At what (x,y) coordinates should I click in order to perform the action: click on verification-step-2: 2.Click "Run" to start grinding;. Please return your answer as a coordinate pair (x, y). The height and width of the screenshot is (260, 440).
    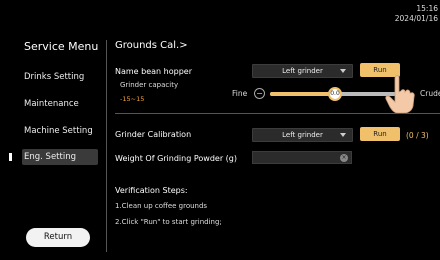
    Looking at the image, I should click on (168, 222).